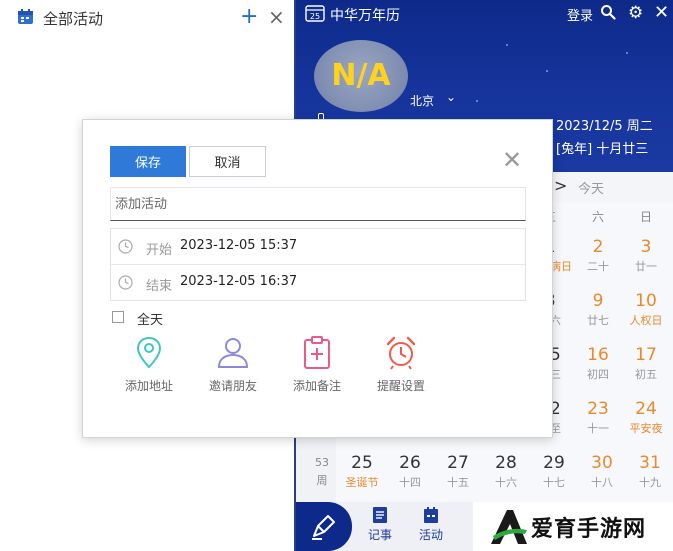 This screenshot has height=551, width=673. I want to click on calendar-day: 3 廿一, so click(646, 262).